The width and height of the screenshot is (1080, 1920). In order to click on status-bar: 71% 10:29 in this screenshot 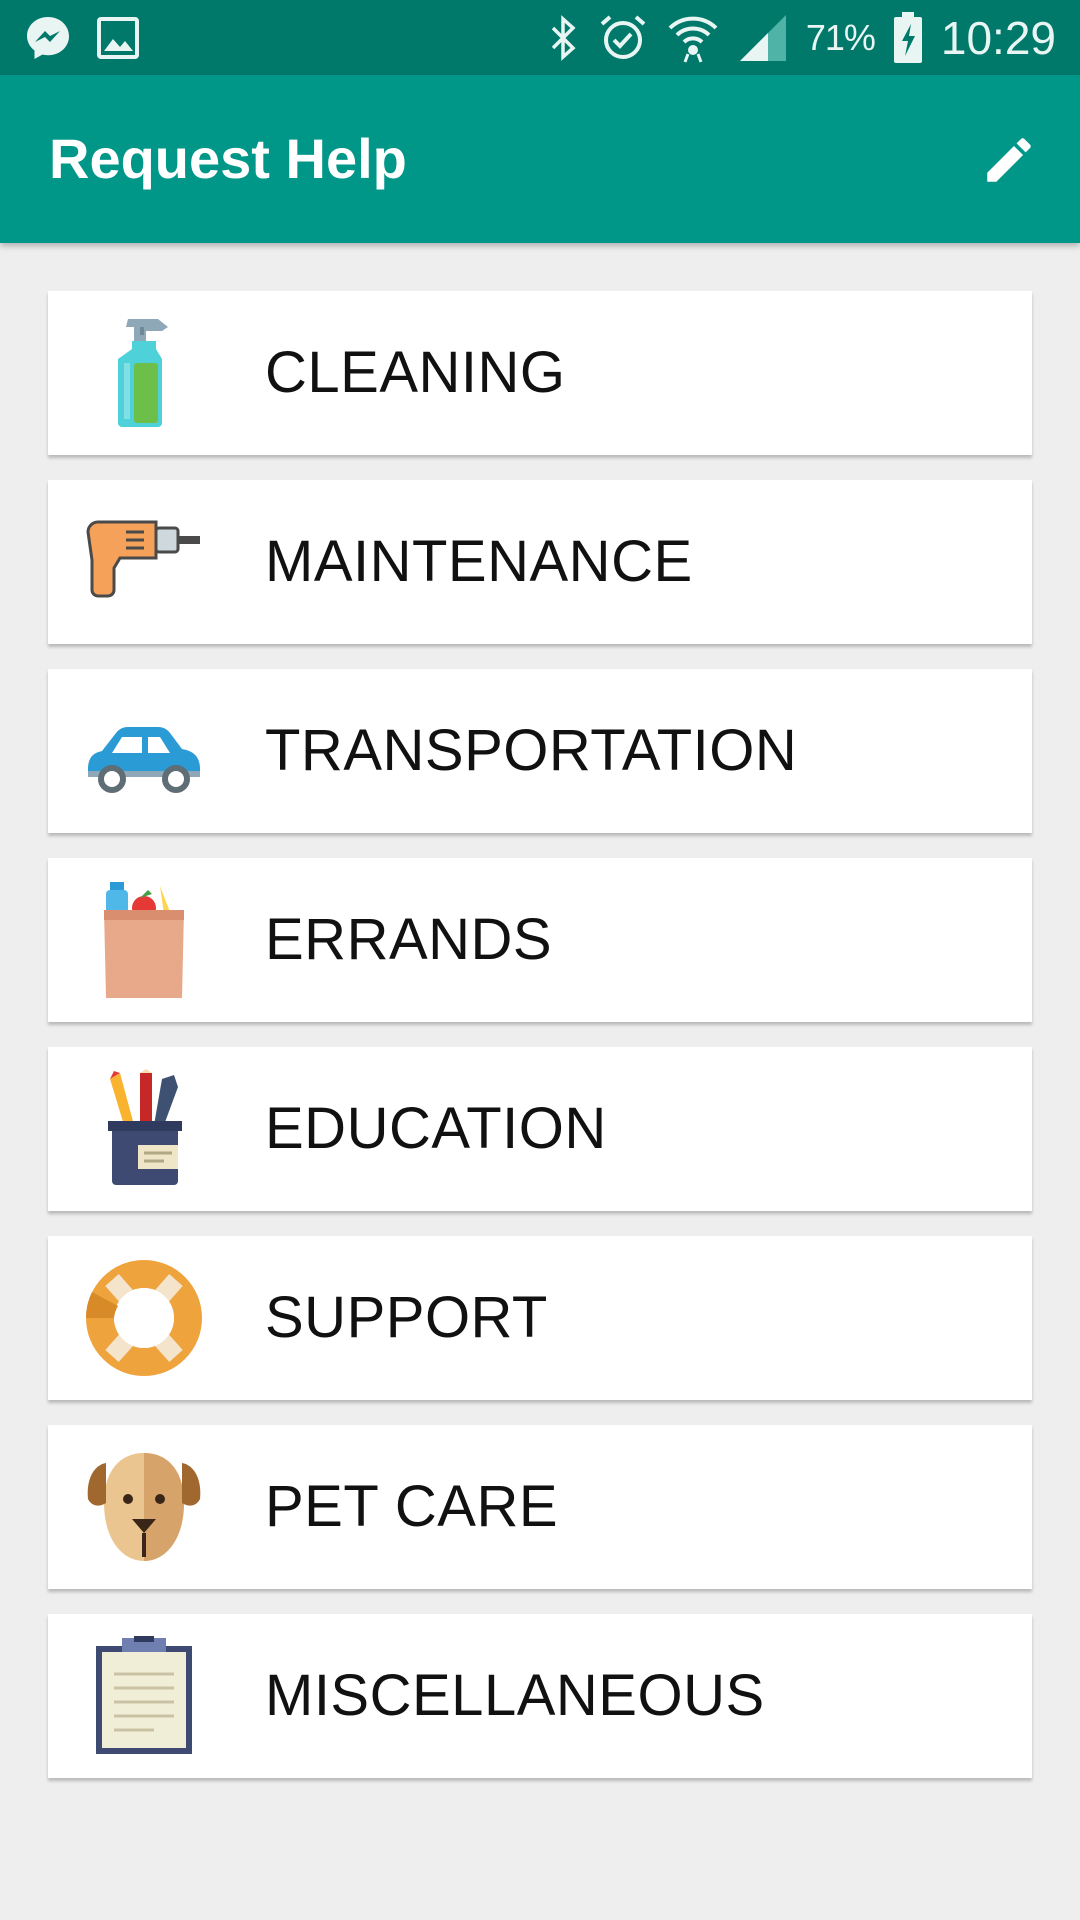, I will do `click(540, 37)`.